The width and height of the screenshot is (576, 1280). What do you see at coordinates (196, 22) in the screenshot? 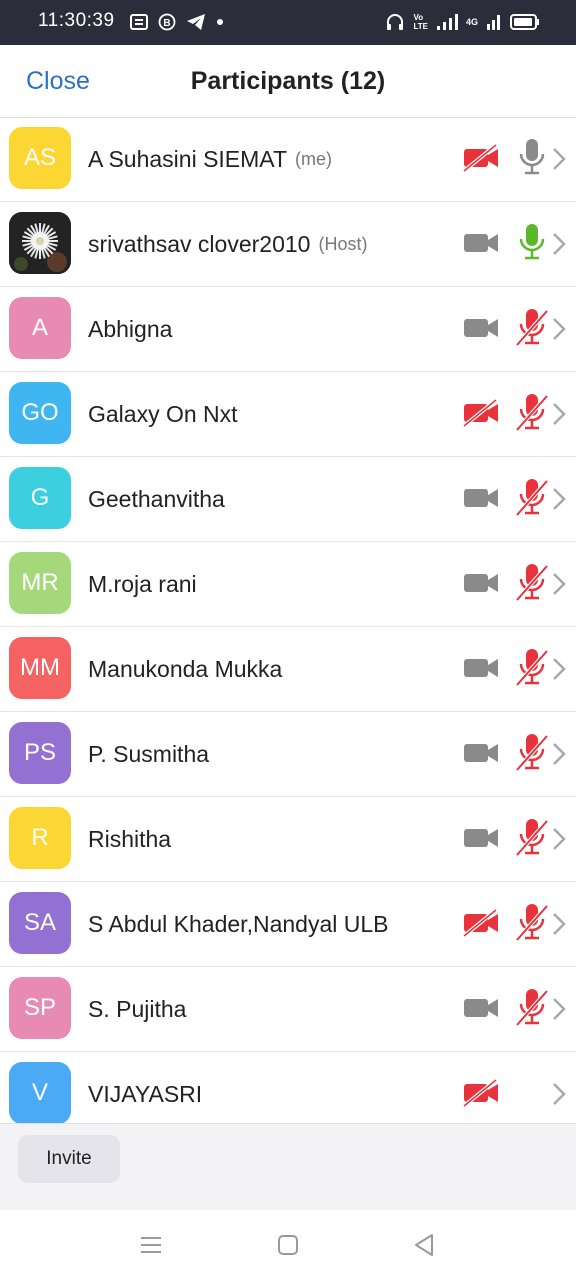
I see `telegram-icon` at bounding box center [196, 22].